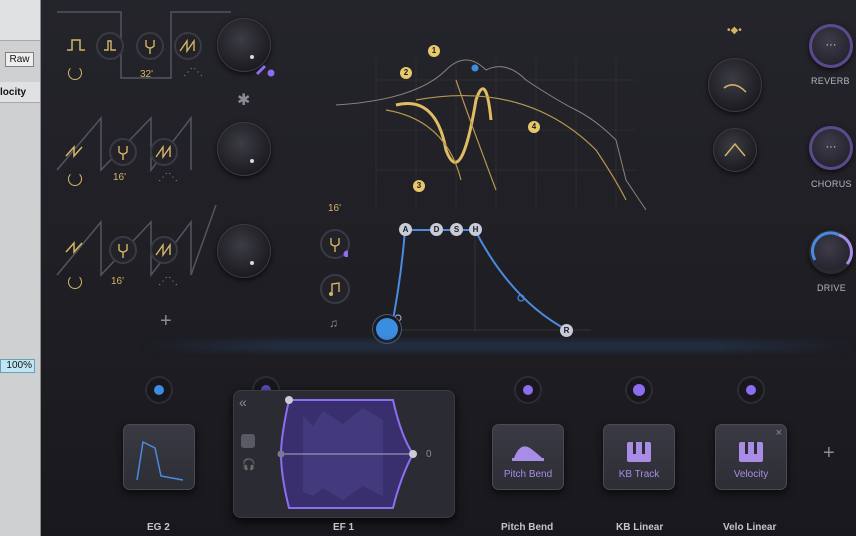  Describe the element at coordinates (831, 288) in the screenshot. I see `drive-label: DRIVE` at that location.